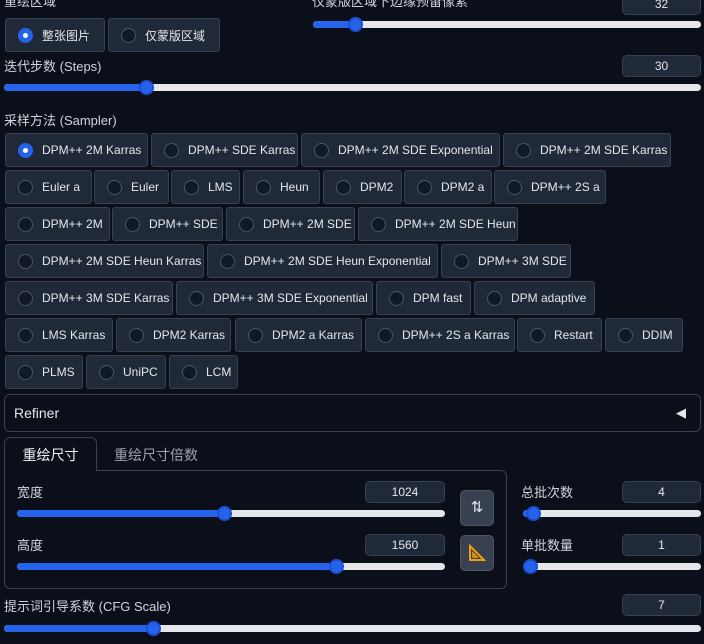  Describe the element at coordinates (352, 629) in the screenshot. I see `cfg-slider` at that location.